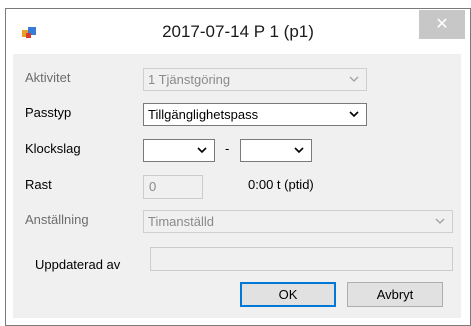 The width and height of the screenshot is (471, 326). What do you see at coordinates (189, 79) in the screenshot?
I see `aktivitet-value: 1 Tjänstgöring` at bounding box center [189, 79].